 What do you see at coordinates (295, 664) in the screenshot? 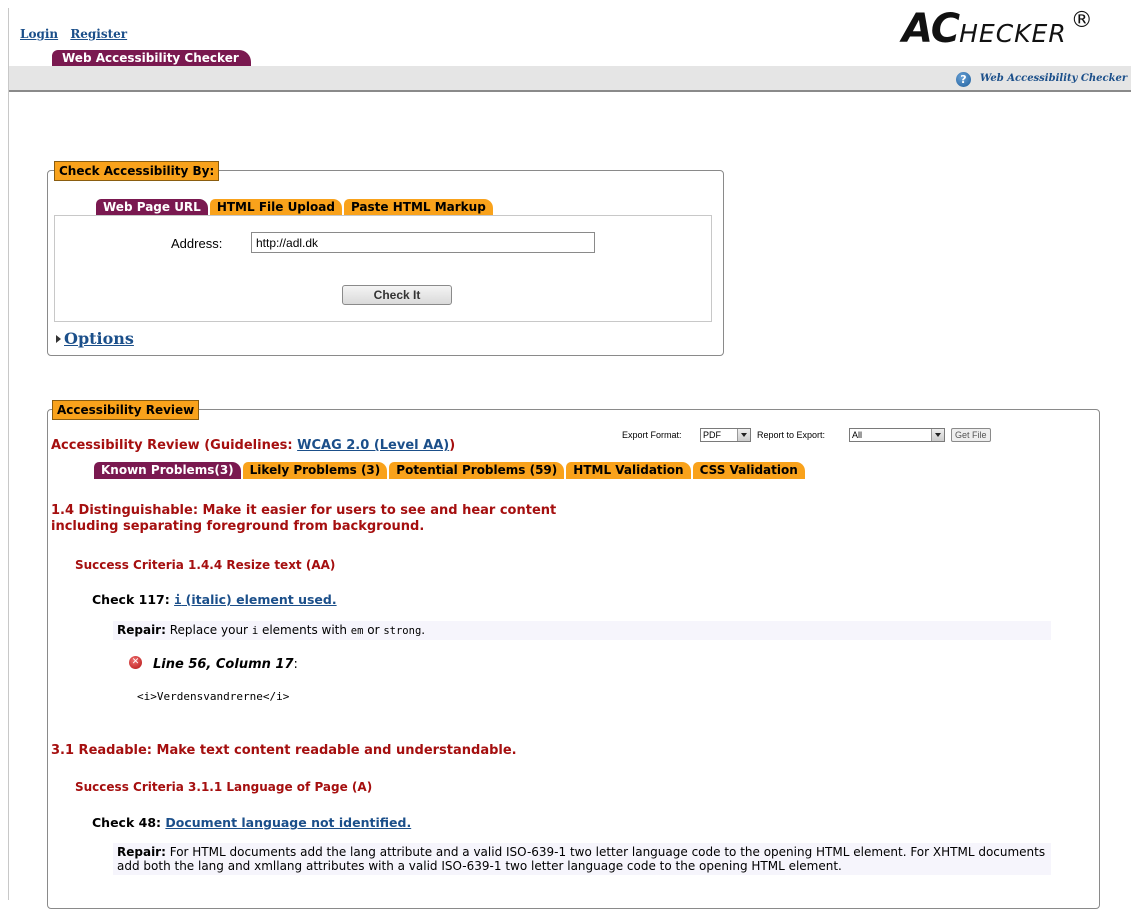
I see `line-info-colon: :` at bounding box center [295, 664].